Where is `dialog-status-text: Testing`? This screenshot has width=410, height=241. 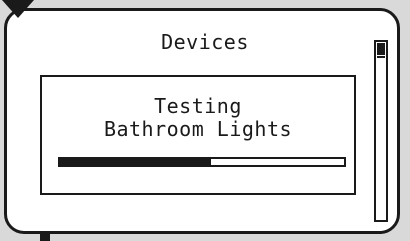
dialog-status-text: Testing is located at coordinates (198, 106).